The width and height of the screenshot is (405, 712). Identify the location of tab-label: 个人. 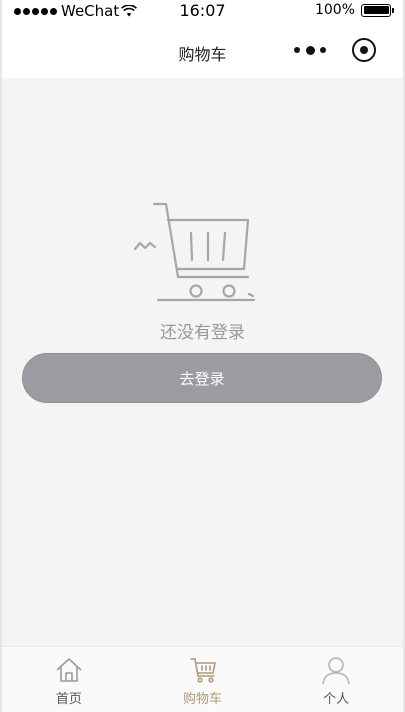
(336, 699).